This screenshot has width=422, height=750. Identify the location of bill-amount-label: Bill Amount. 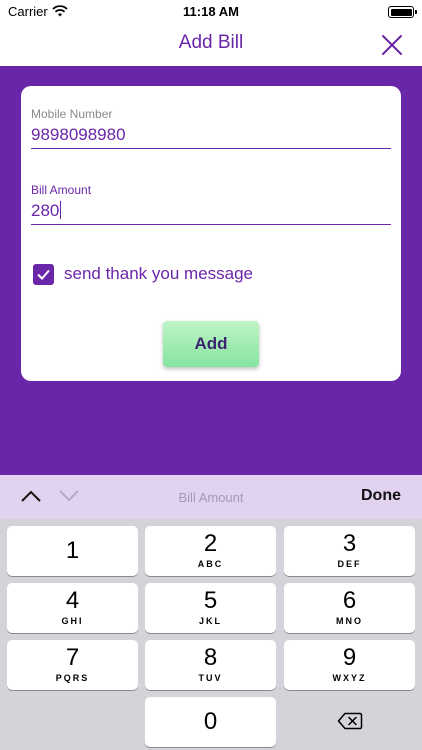
(61, 190).